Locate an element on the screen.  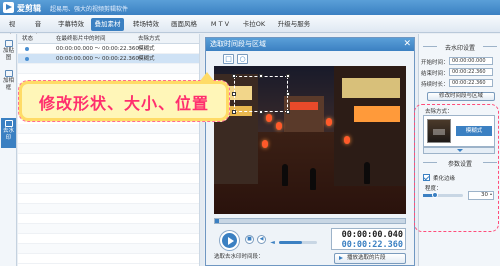
tab-upgrade-service: 升级与服务 is located at coordinates (294, 24).